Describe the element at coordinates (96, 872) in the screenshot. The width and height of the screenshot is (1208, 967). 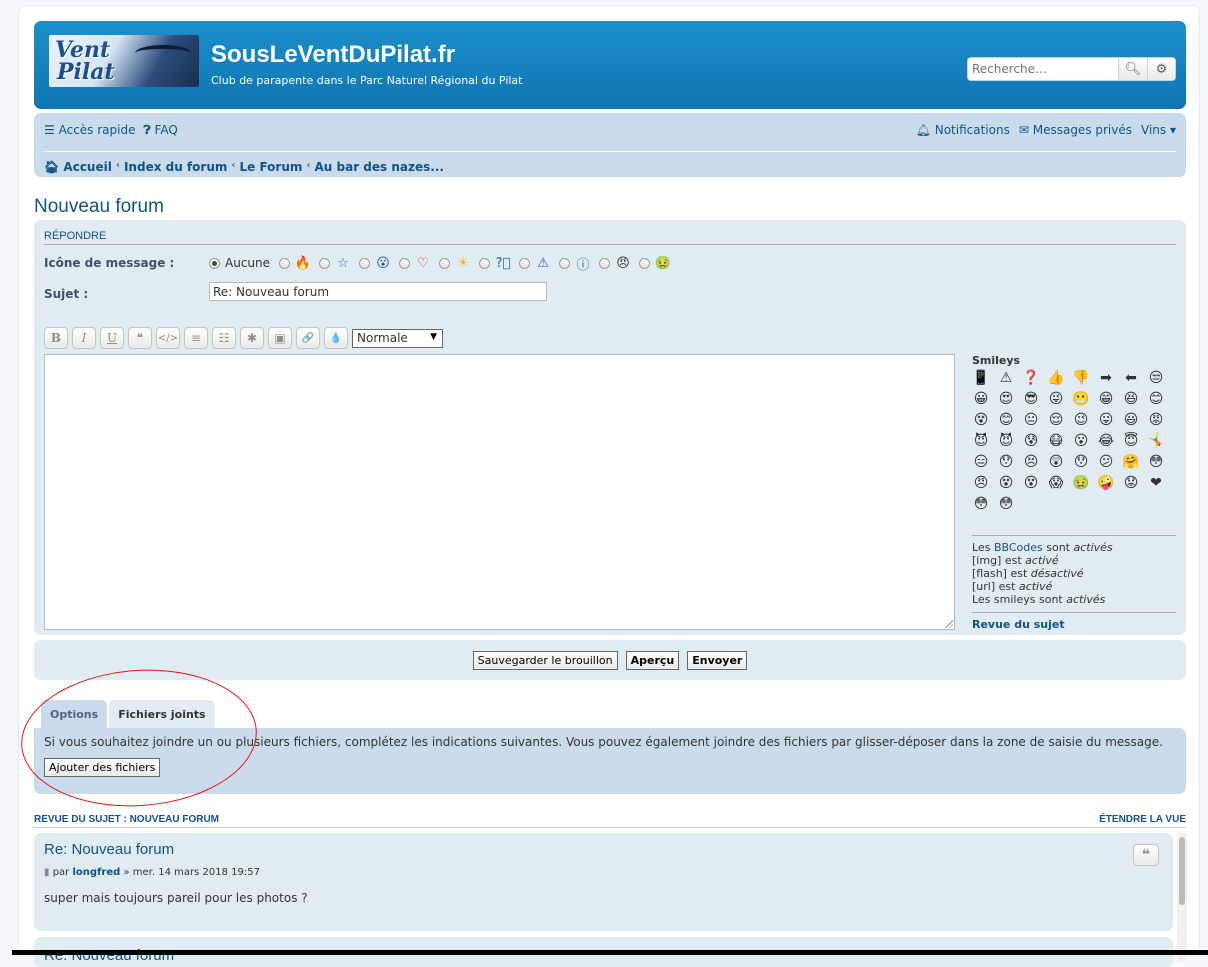
I see `post-author: longfred` at that location.